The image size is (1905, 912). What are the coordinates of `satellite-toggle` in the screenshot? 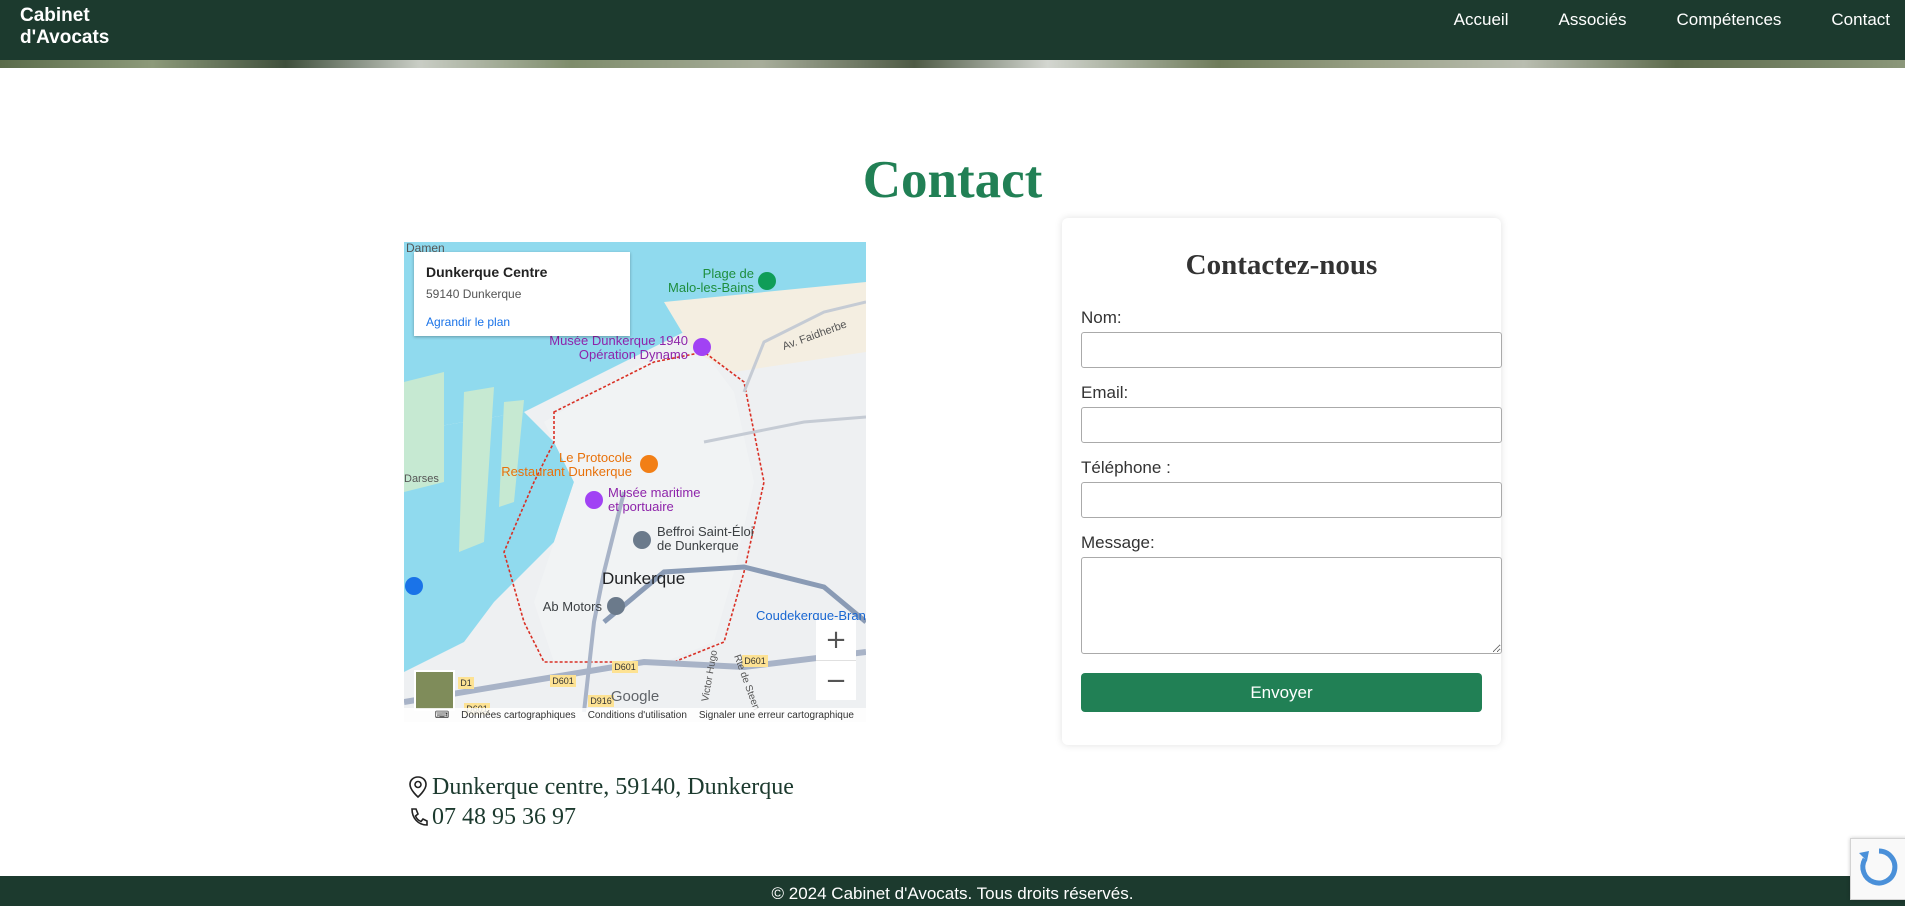 It's located at (434, 690).